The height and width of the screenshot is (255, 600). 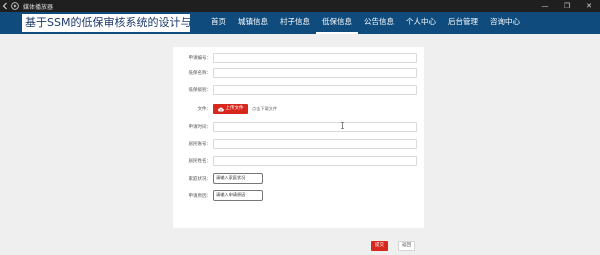 I want to click on main-nav: 首页 城镇信息 村子信息 低保信息 公告信息 个人中心 后台管理 咨询中心, so click(x=365, y=23).